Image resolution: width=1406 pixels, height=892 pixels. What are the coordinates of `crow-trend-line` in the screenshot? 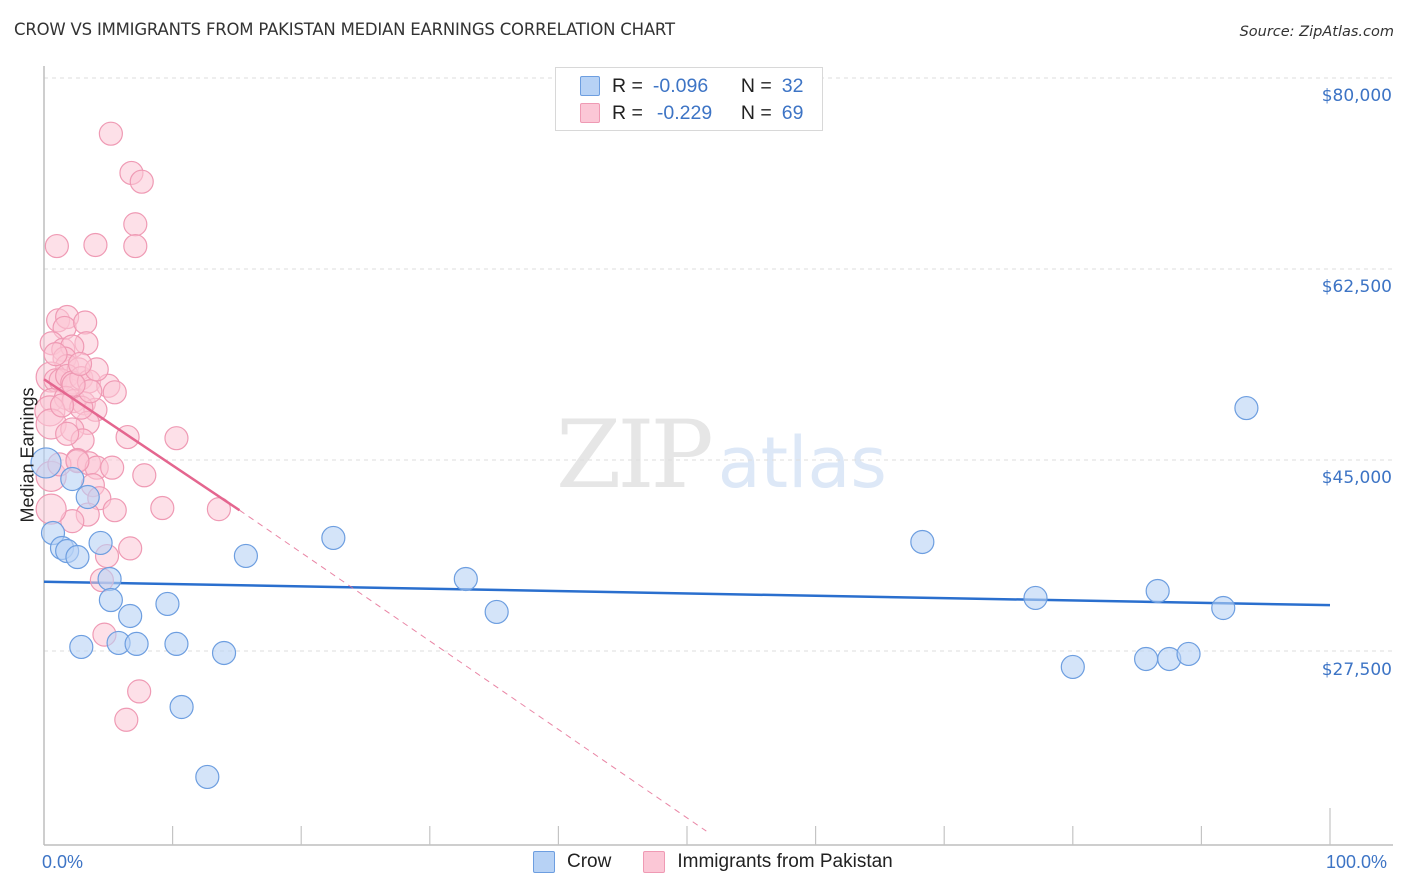 It's located at (687, 593).